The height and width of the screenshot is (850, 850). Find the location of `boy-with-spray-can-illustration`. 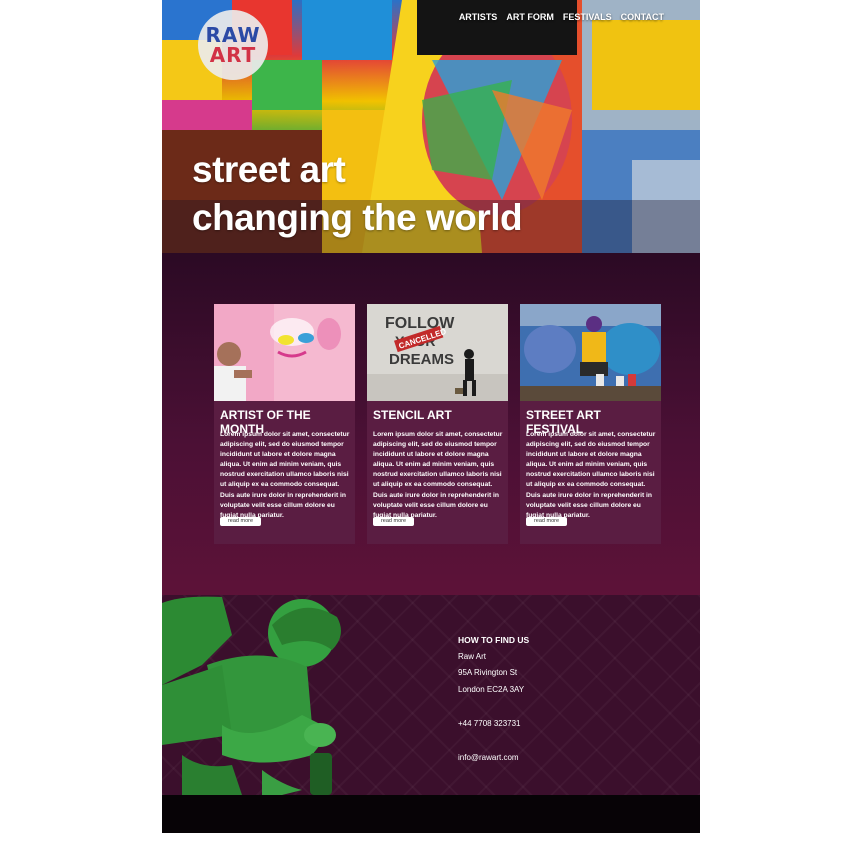

boy-with-spray-can-illustration is located at coordinates (251, 698).